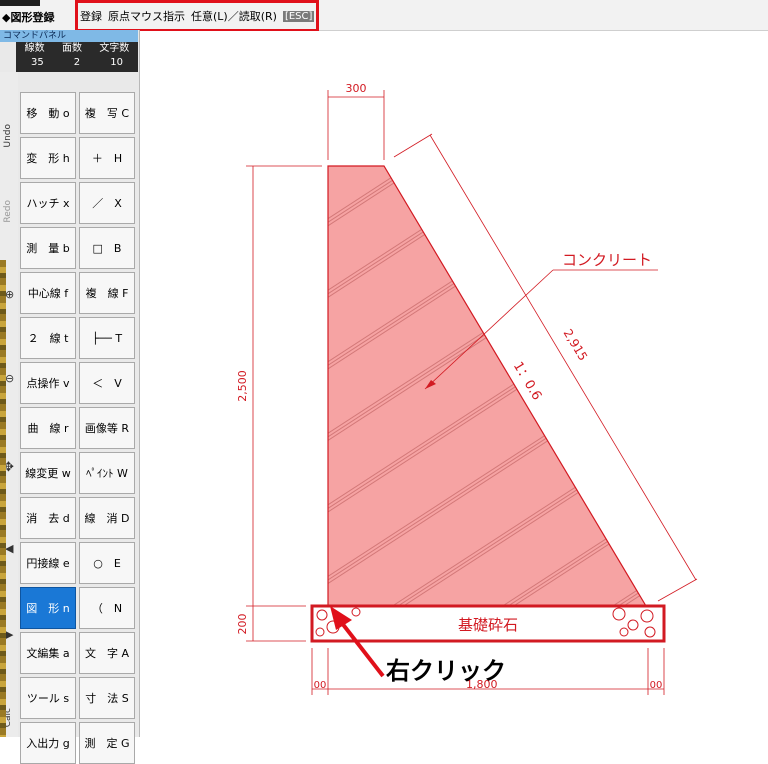 This screenshot has width=768, height=764. I want to click on dim-height: 2,500, so click(242, 386).